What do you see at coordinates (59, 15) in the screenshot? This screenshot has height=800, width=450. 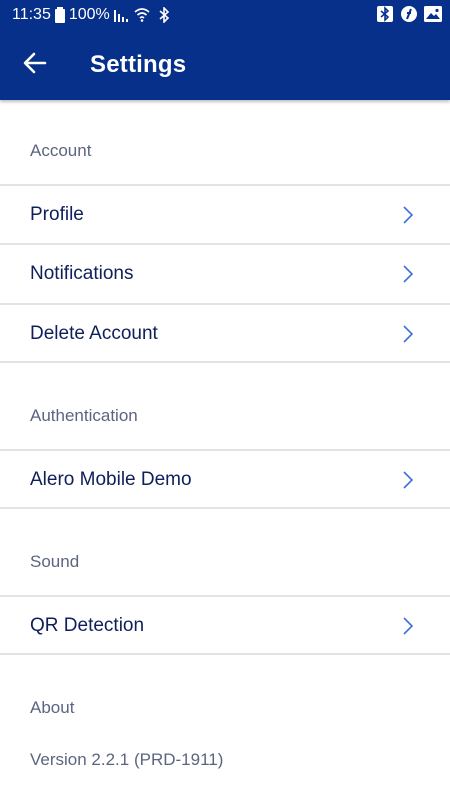 I see `battery-icon` at bounding box center [59, 15].